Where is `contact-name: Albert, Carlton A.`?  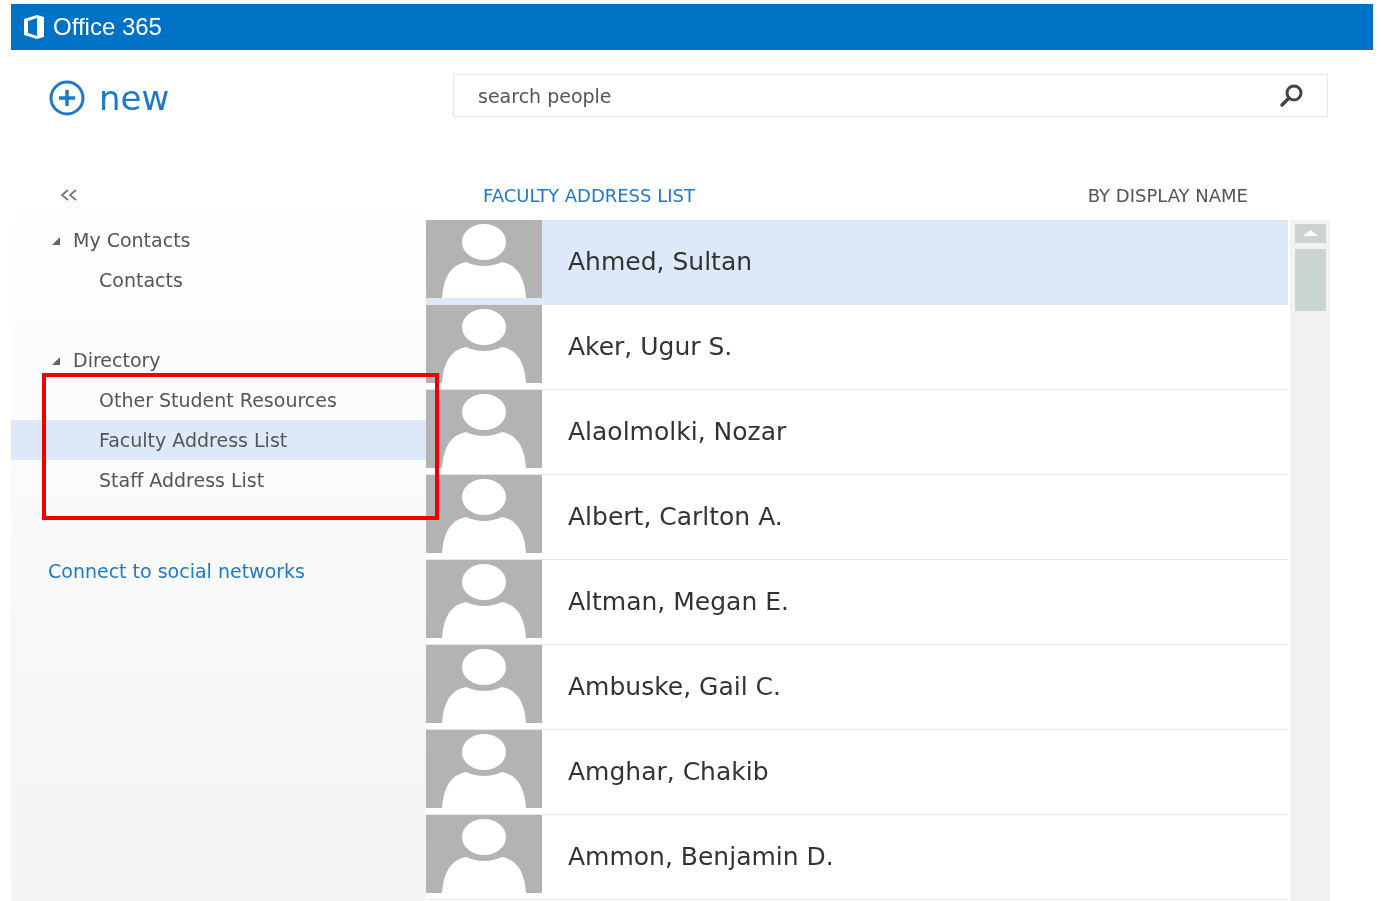
contact-name: Albert, Carlton A. is located at coordinates (675, 517).